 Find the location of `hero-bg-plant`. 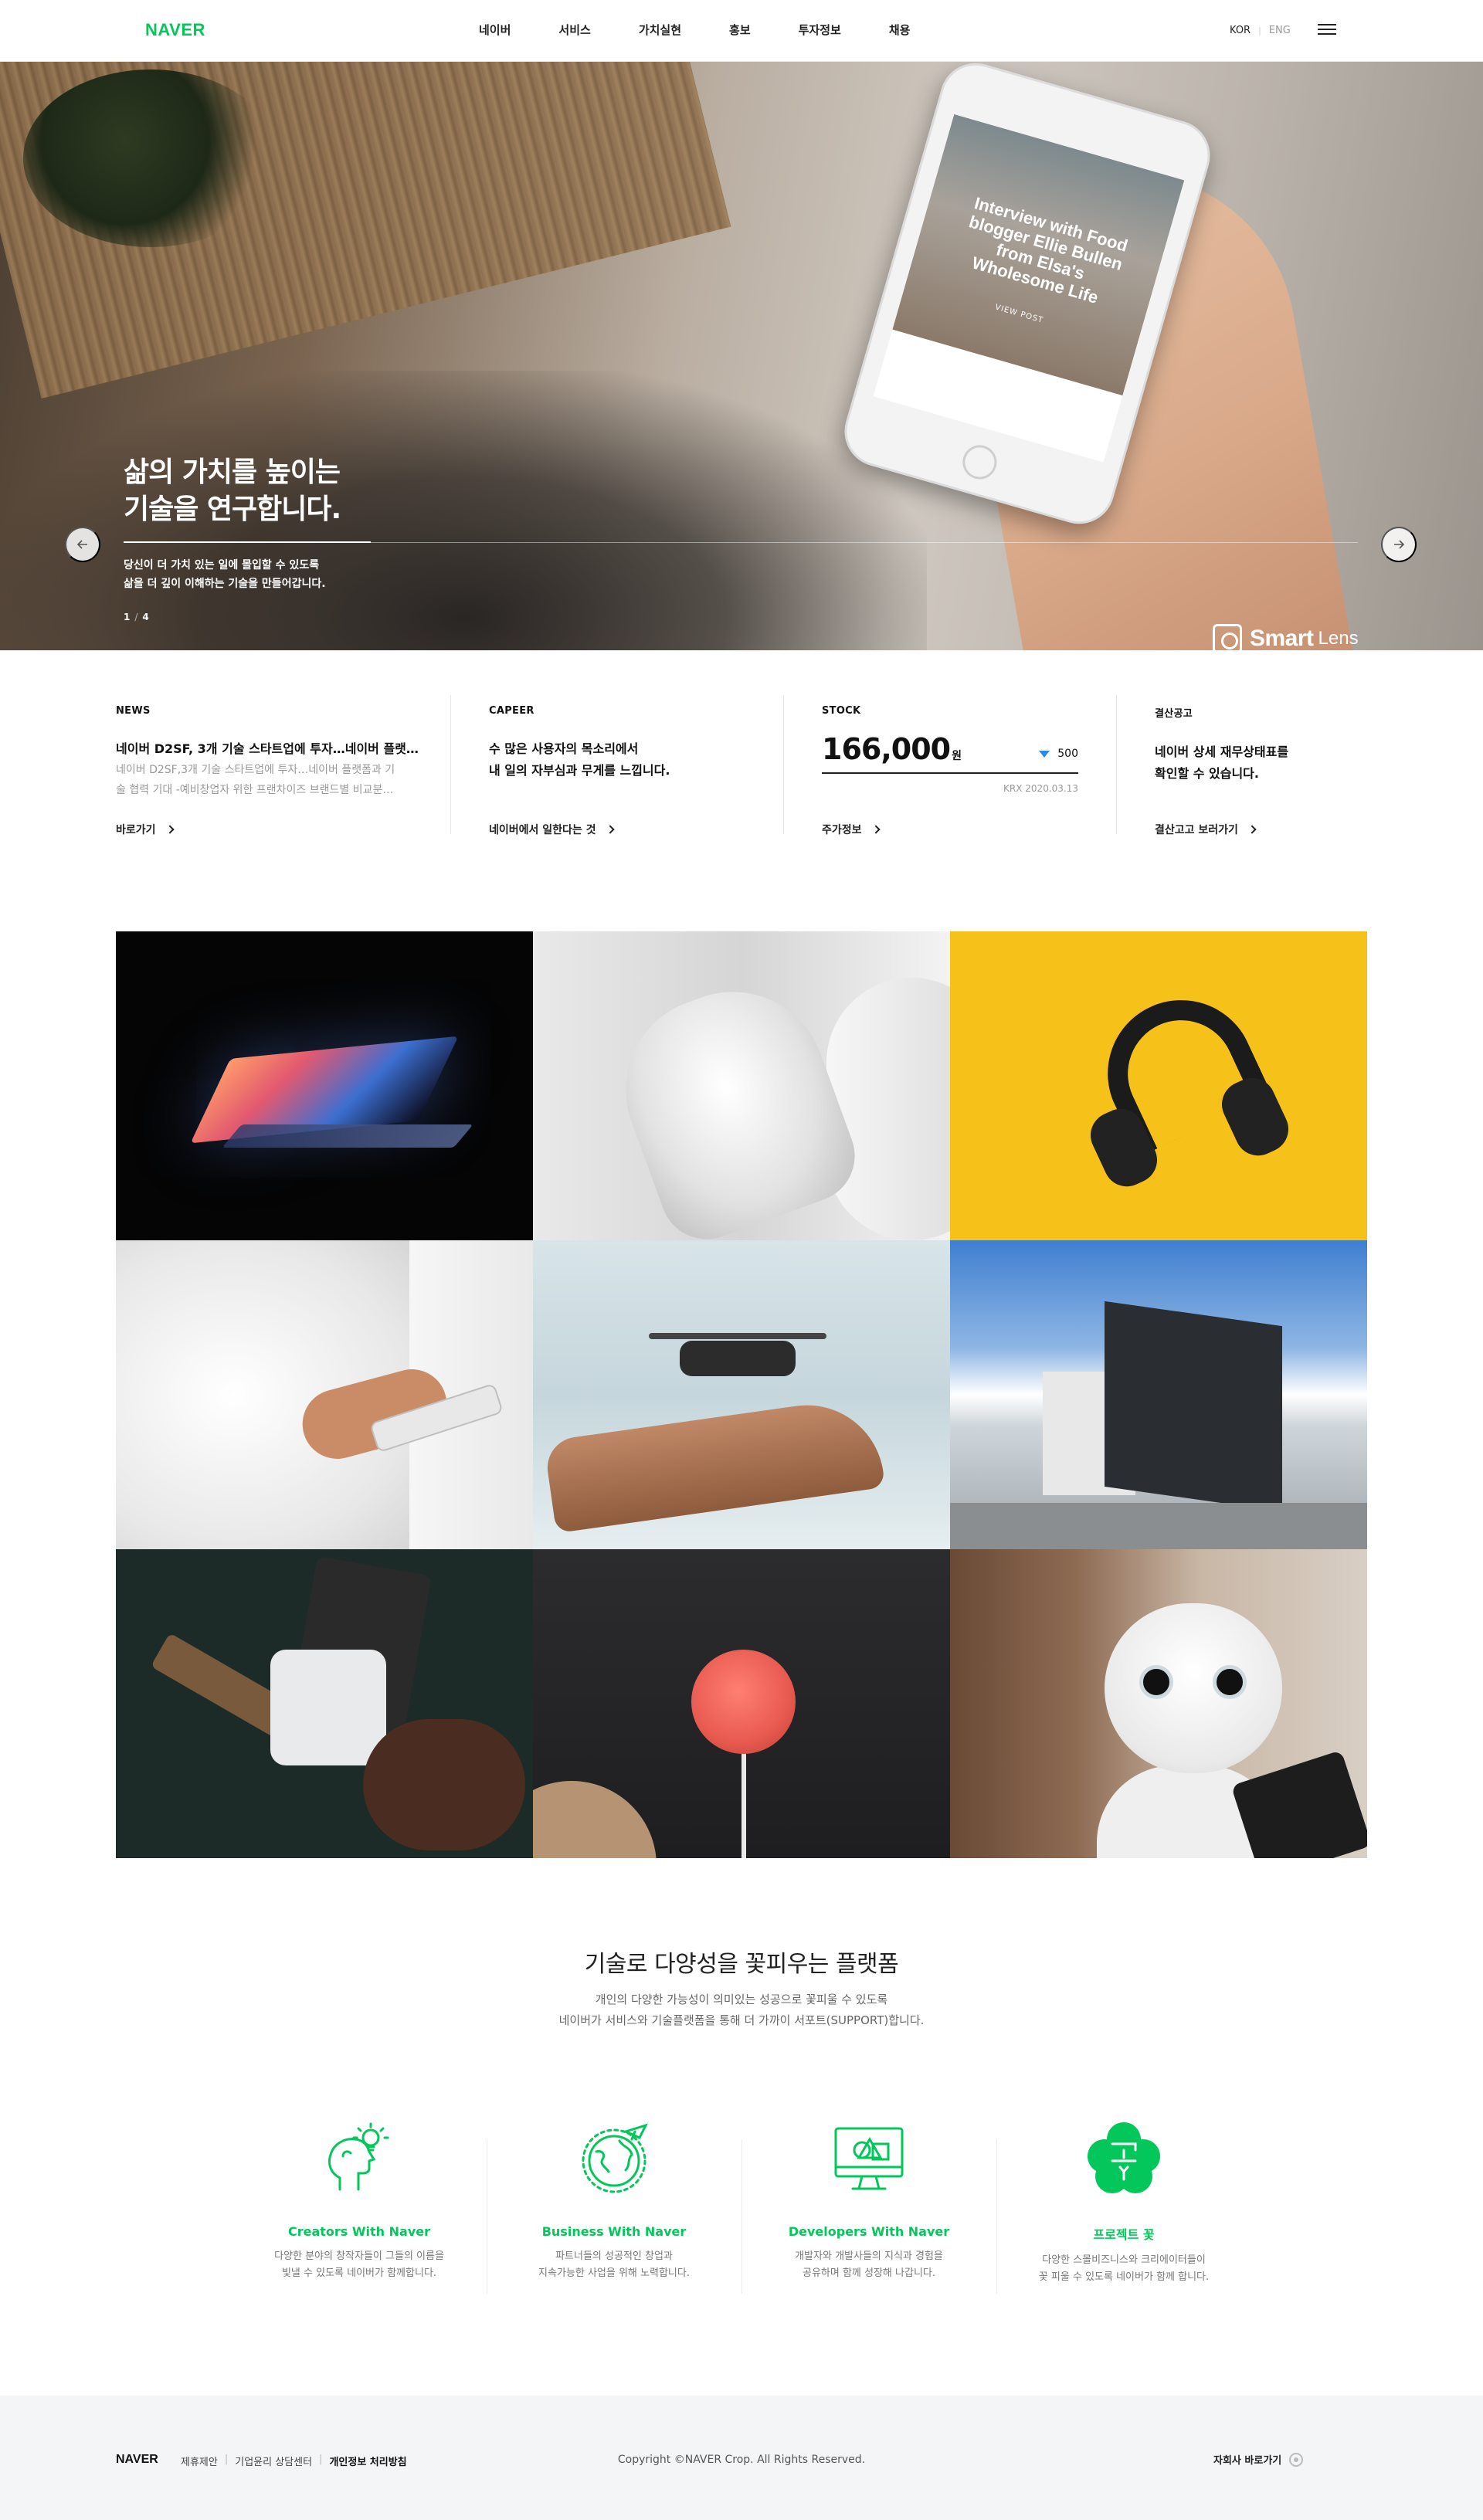

hero-bg-plant is located at coordinates (150, 158).